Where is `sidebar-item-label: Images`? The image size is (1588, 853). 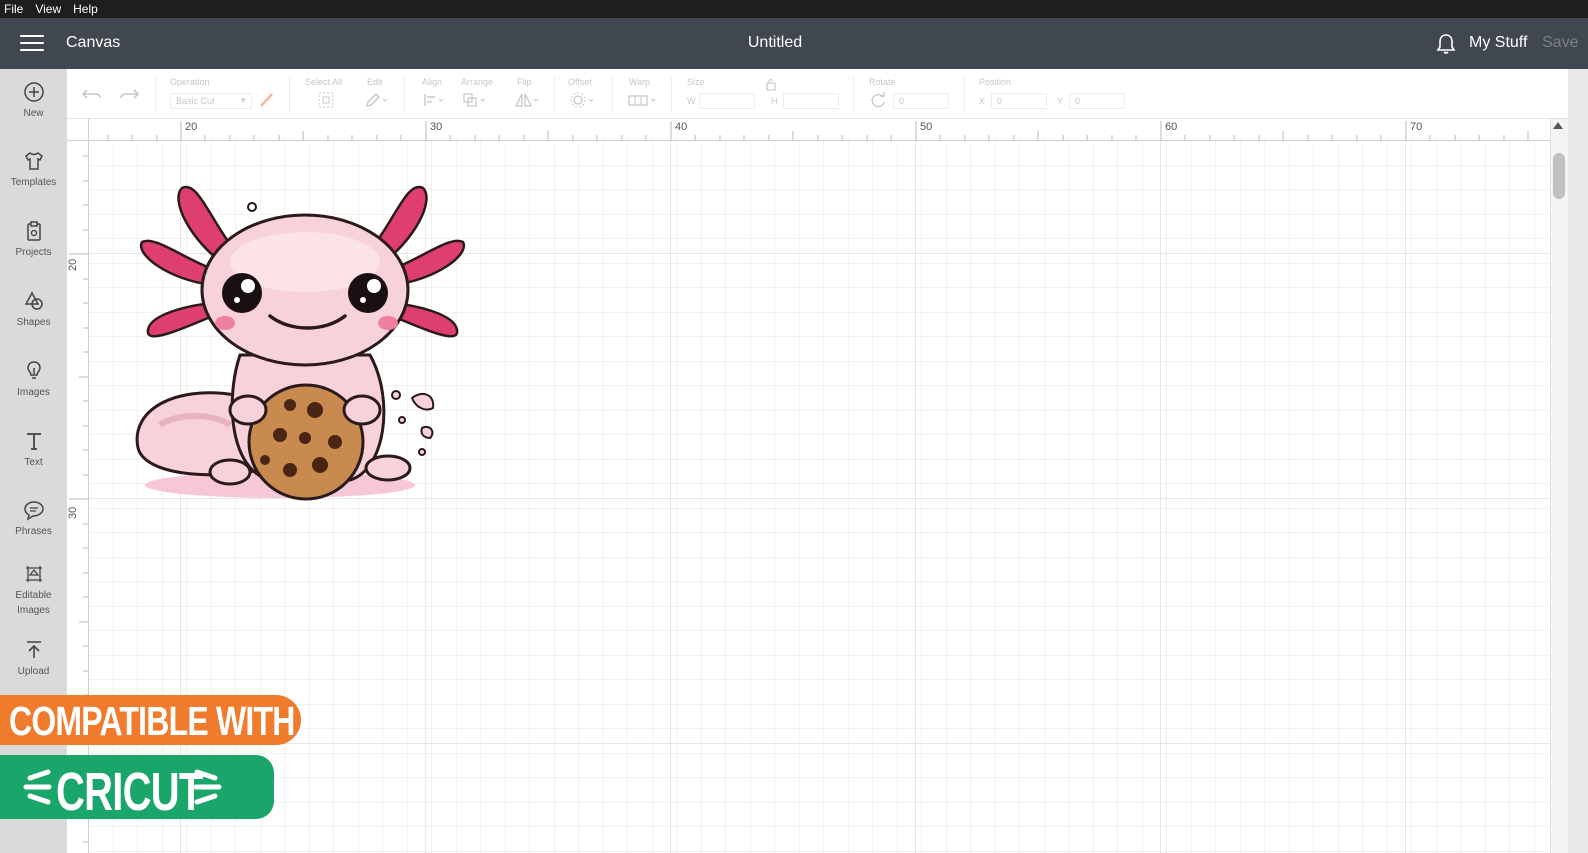 sidebar-item-label: Images is located at coordinates (33, 392).